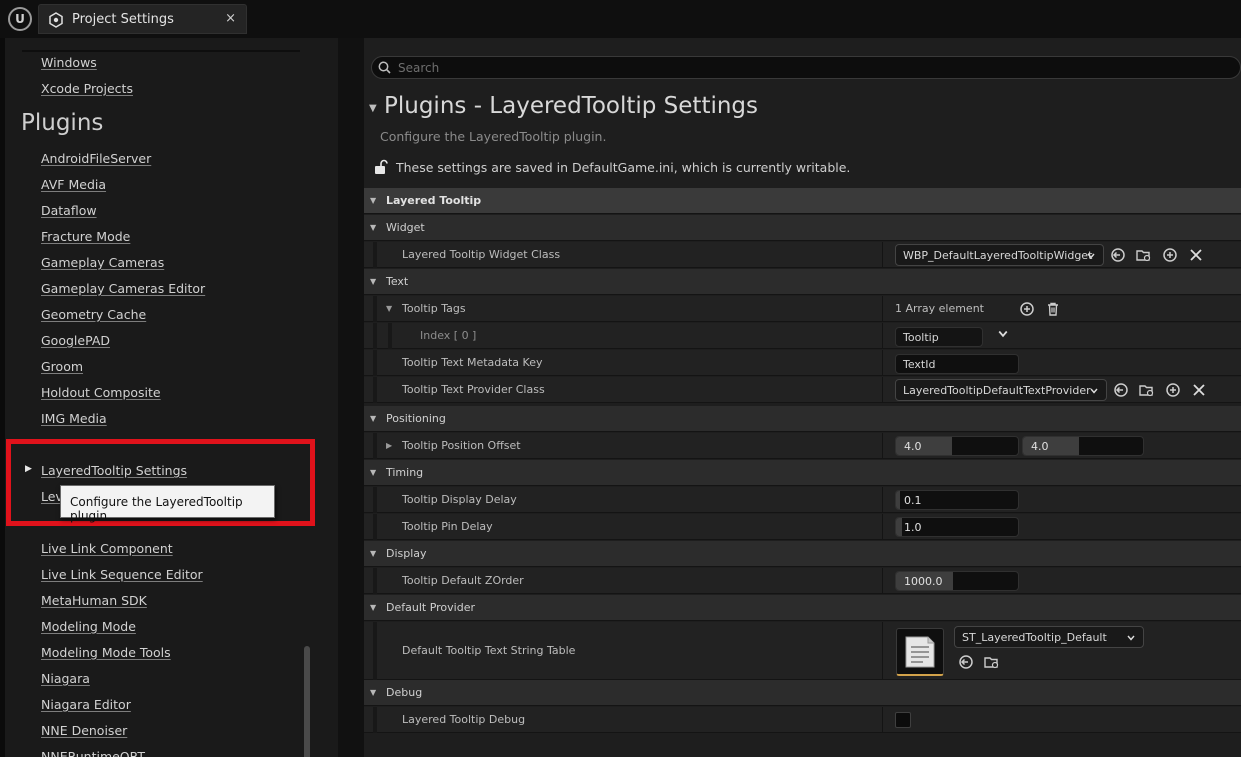 Image resolution: width=1241 pixels, height=757 pixels. Describe the element at coordinates (93, 753) in the screenshot. I see `sidebar-item-nneruntimeort: NNERuntimeORT` at that location.